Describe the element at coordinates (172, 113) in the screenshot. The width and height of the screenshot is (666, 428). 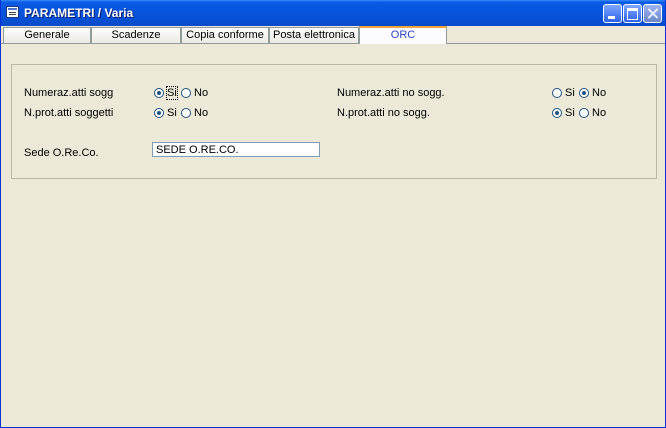
I see `nprot-atti-soggetti-si-label: Si` at that location.